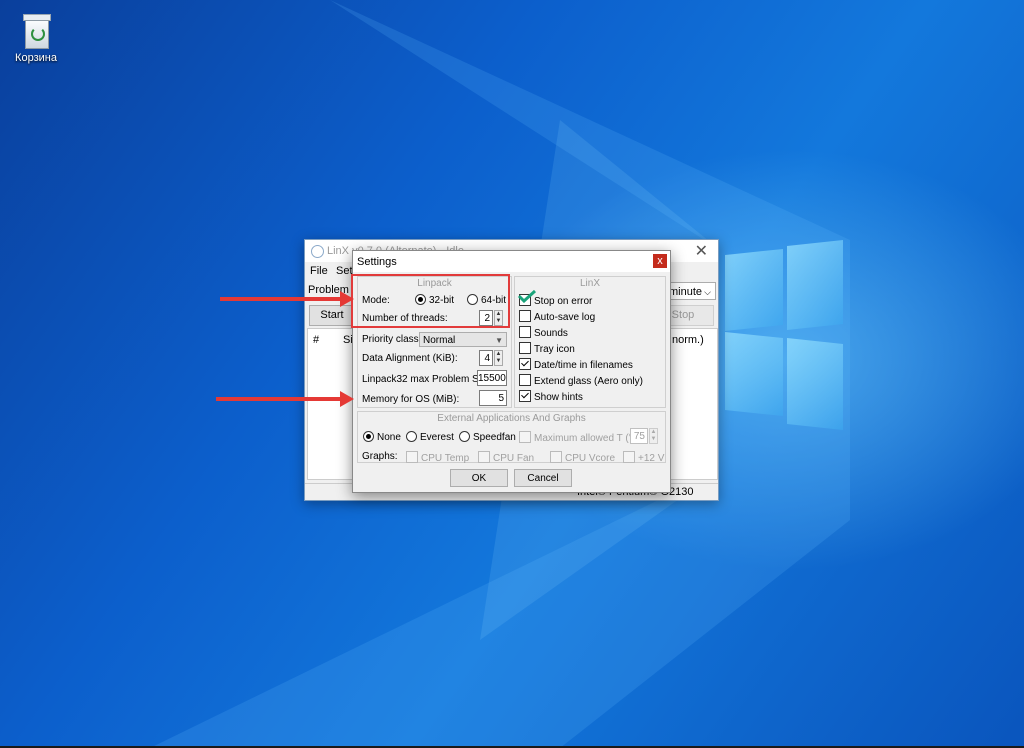 The height and width of the screenshot is (748, 1024). Describe the element at coordinates (565, 317) in the screenshot. I see `option-label: Auto-save log` at that location.